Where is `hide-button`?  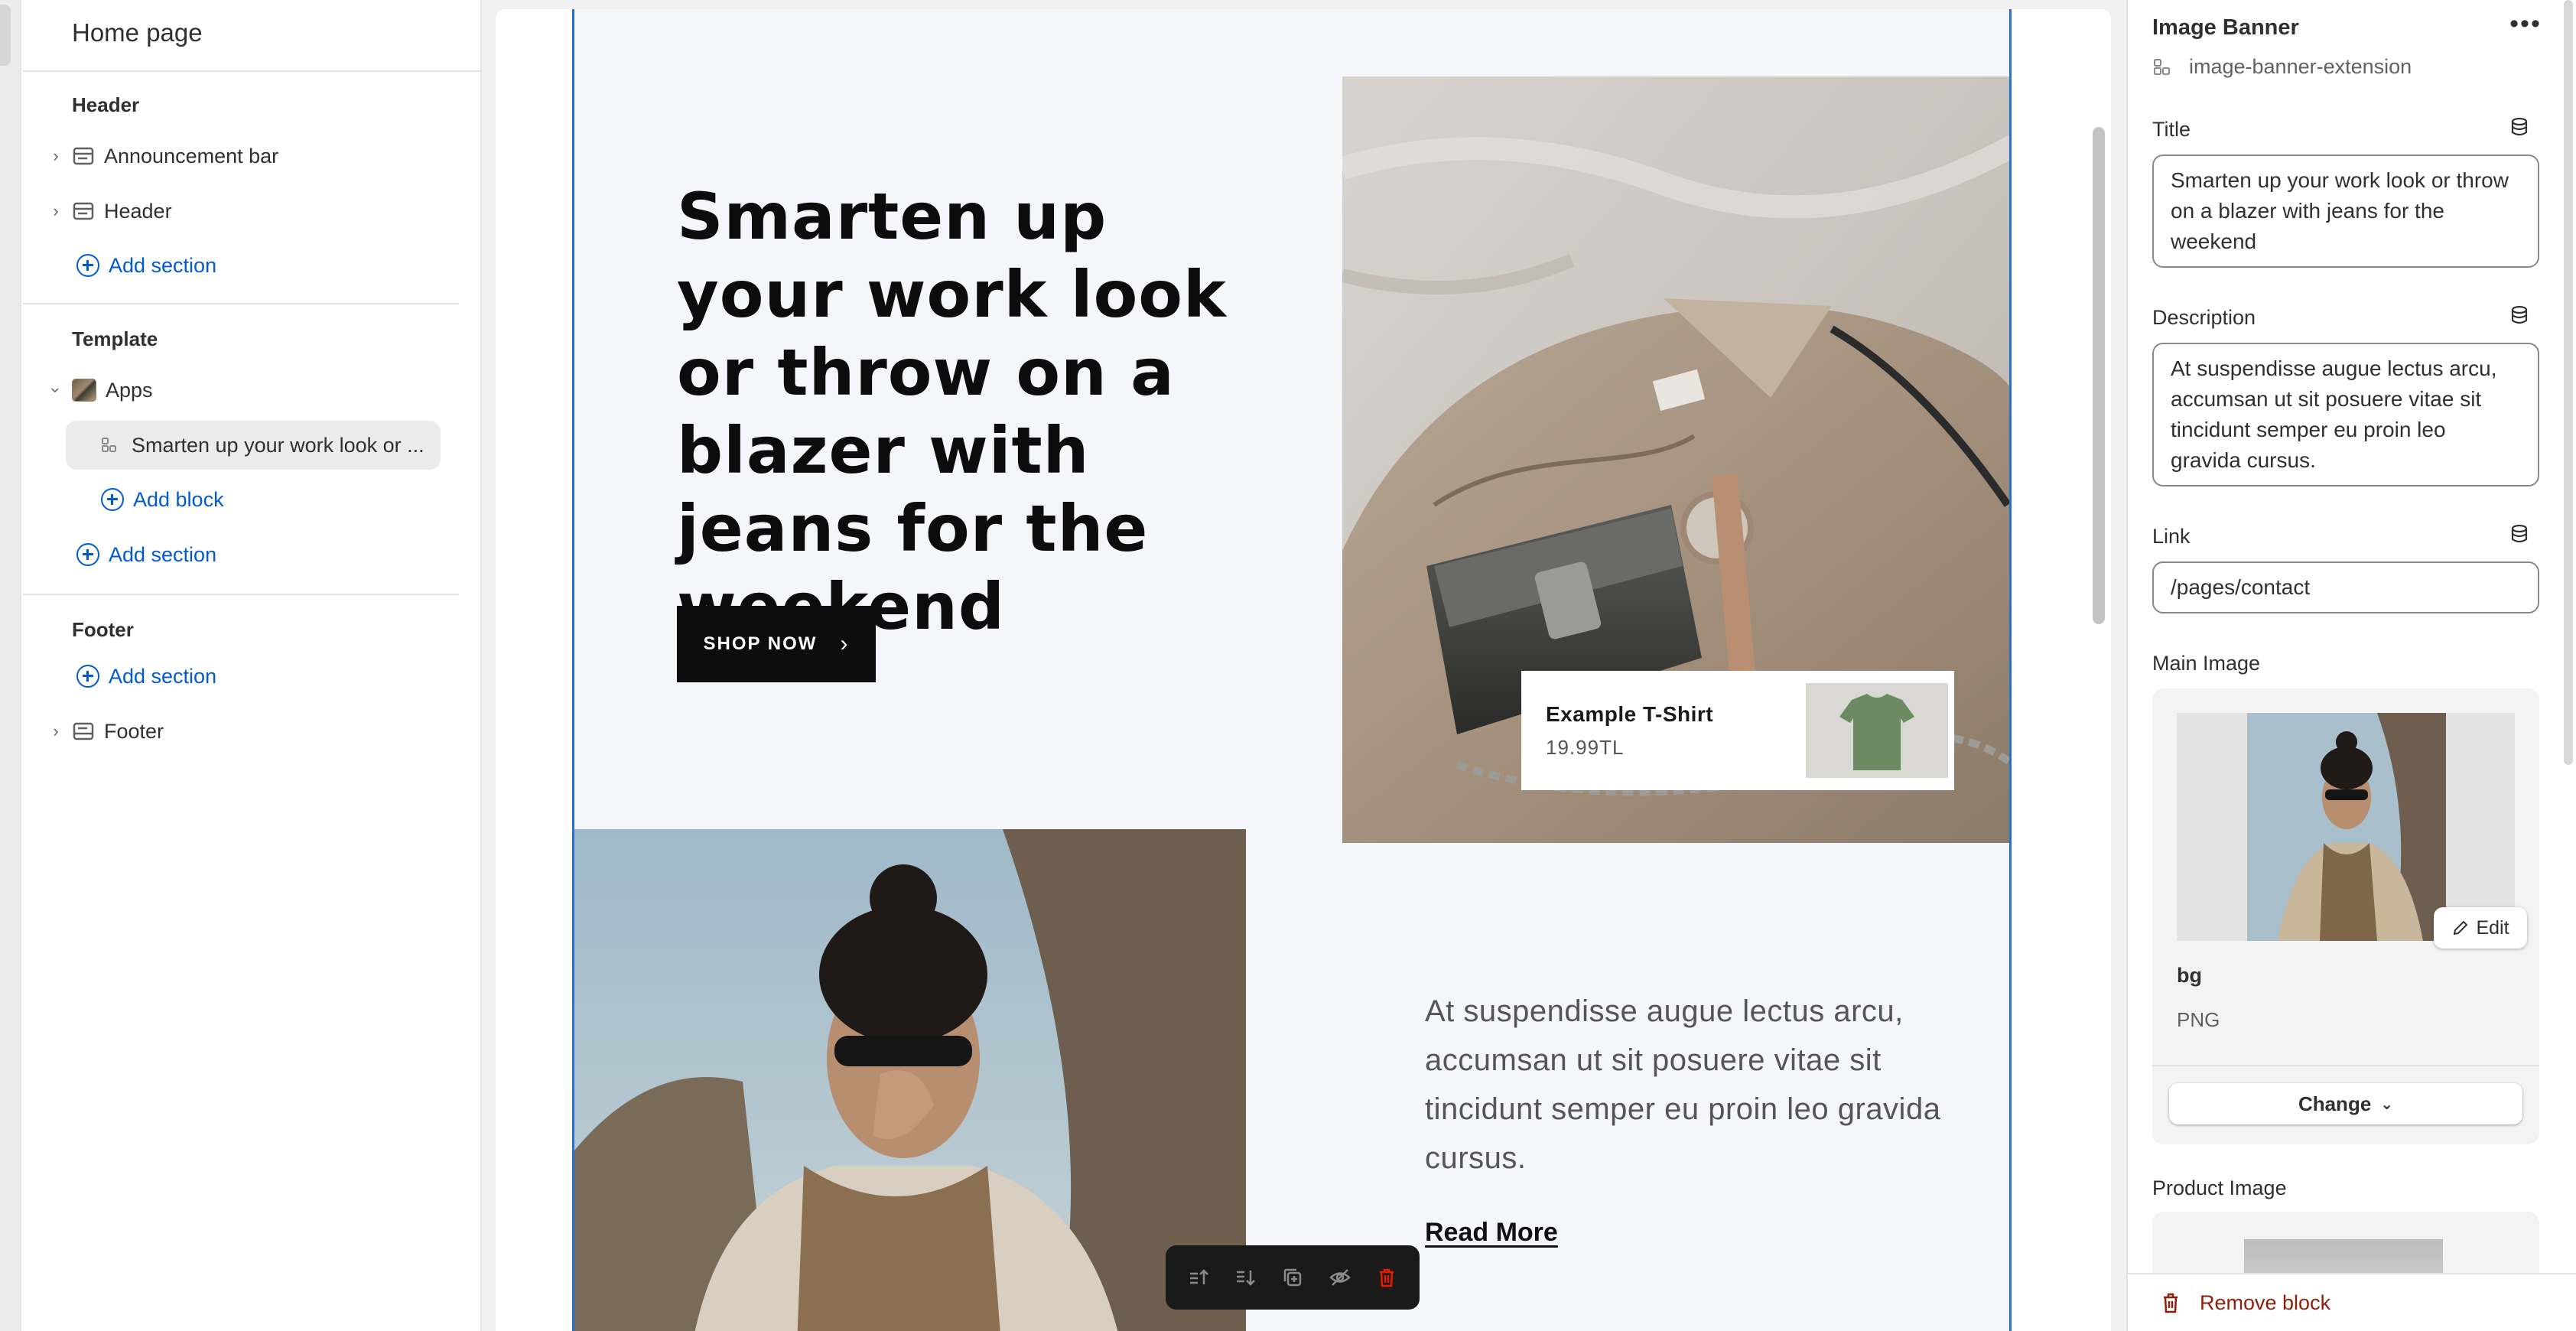
hide-button is located at coordinates (1340, 1277).